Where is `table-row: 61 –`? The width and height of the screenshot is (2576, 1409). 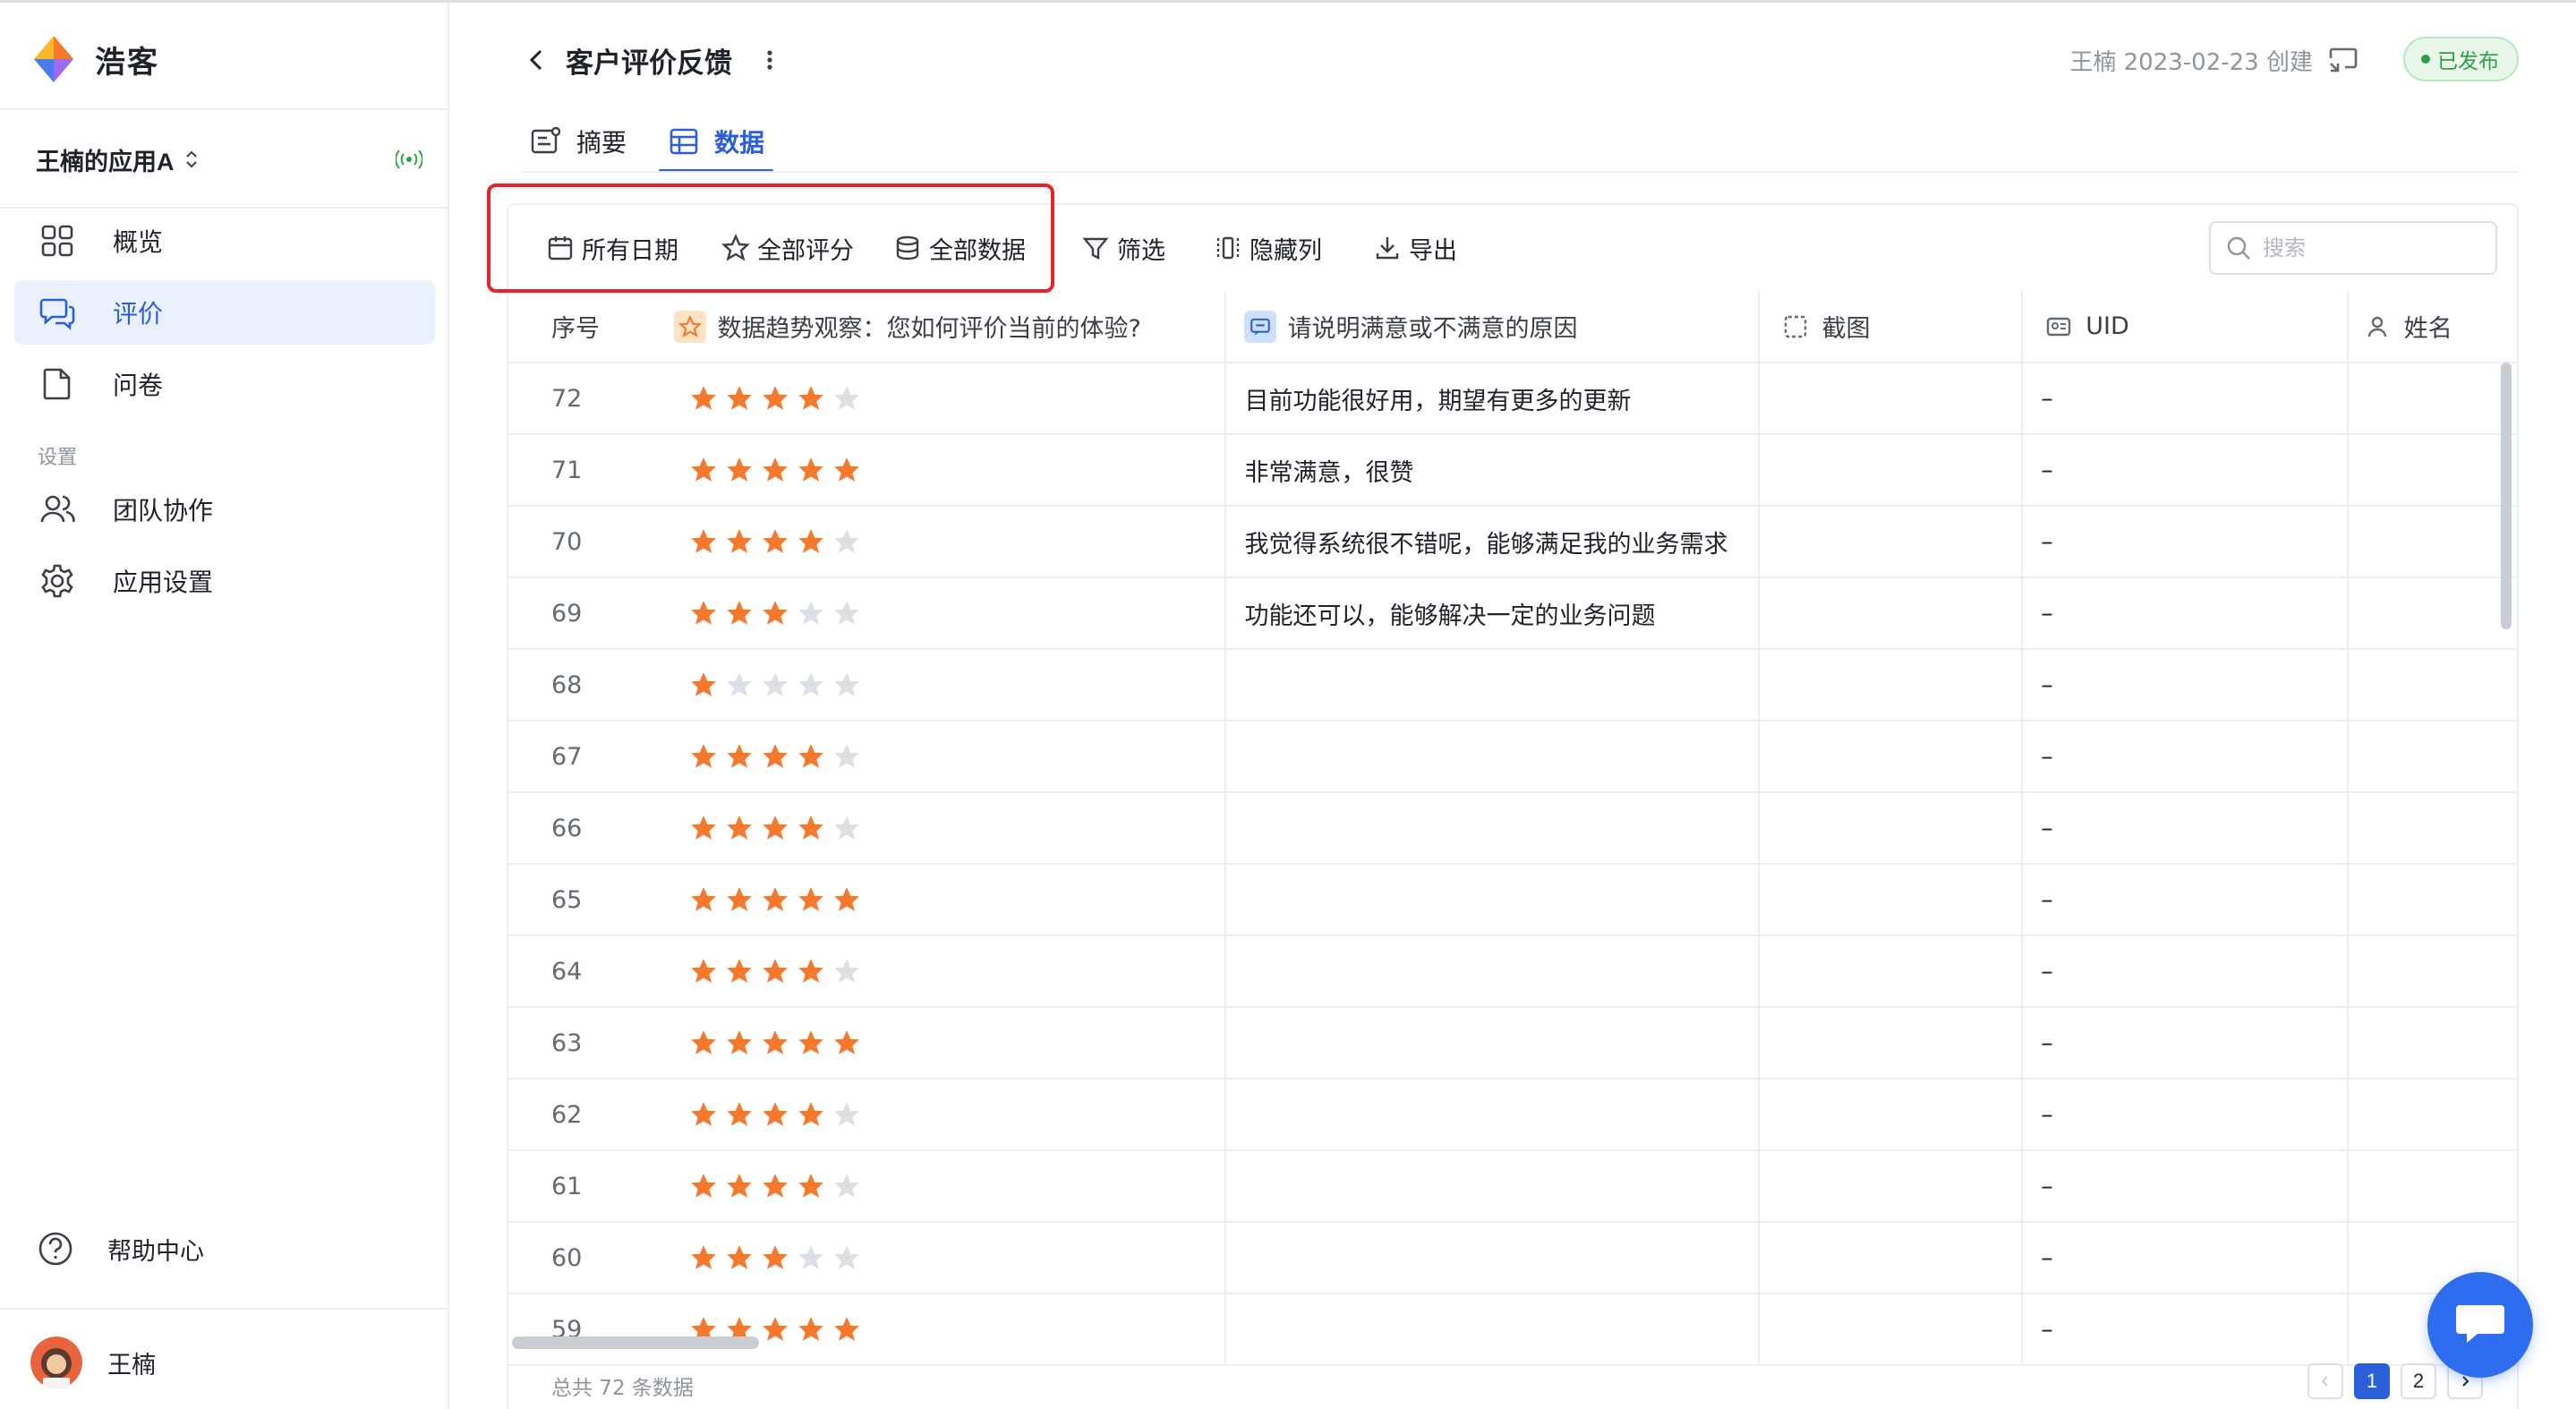
table-row: 61 – is located at coordinates (1512, 1187).